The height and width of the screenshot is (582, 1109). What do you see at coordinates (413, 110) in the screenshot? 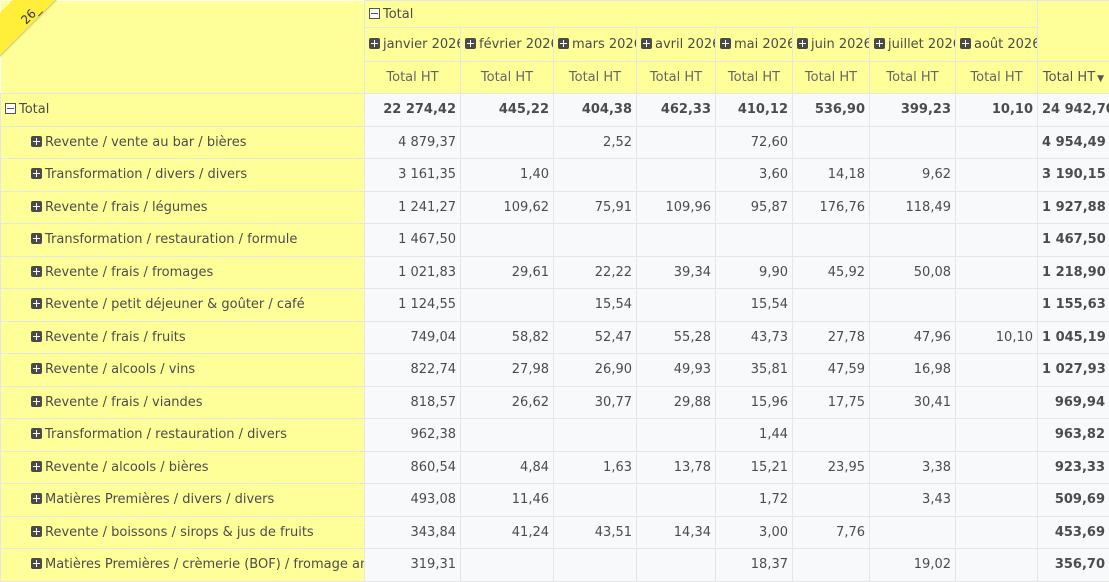
I see `total-cell-0: 22 274,42` at bounding box center [413, 110].